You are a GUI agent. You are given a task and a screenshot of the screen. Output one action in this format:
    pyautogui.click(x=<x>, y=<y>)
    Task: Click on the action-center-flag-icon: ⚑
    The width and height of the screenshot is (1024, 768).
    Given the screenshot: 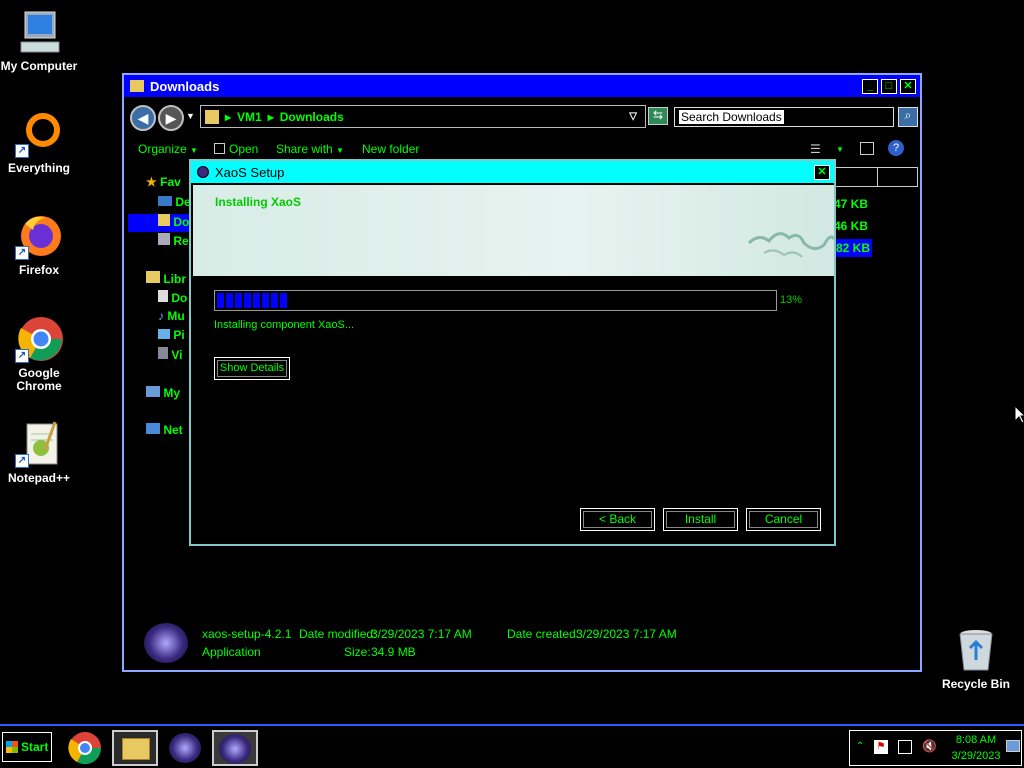 What is the action you would take?
    pyautogui.click(x=881, y=747)
    